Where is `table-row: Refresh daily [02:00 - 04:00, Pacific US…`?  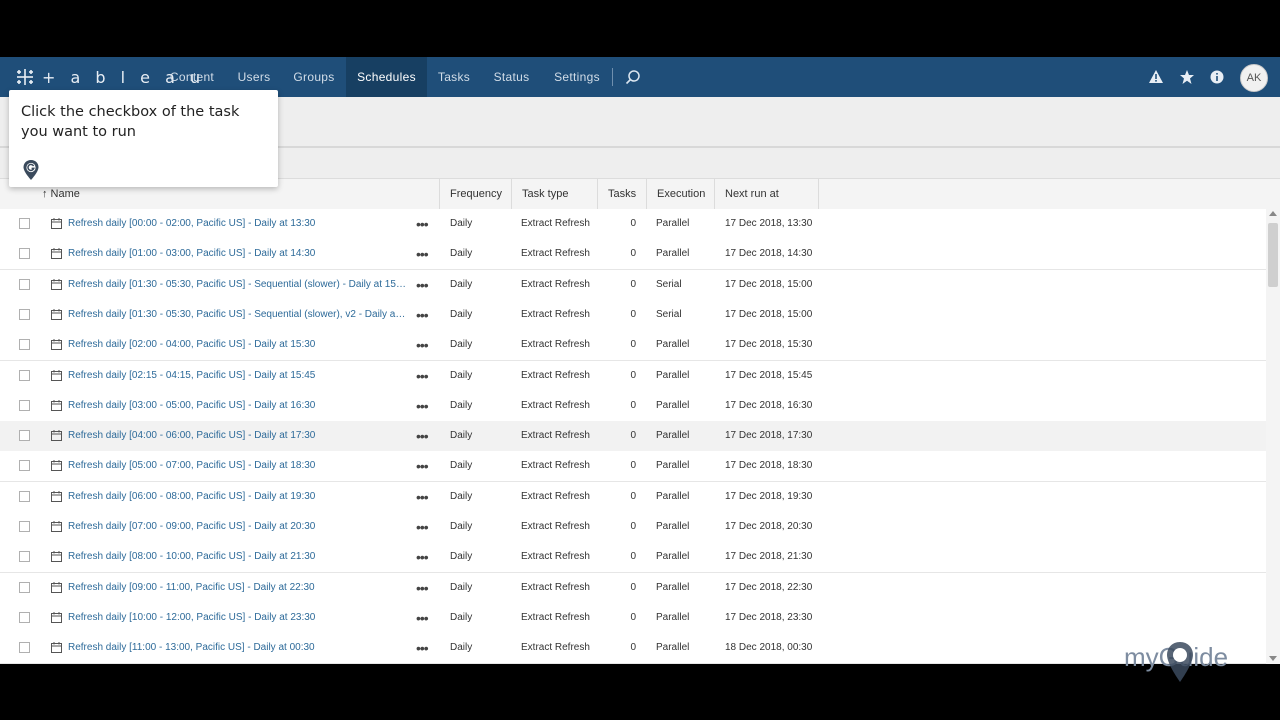 table-row: Refresh daily [02:00 - 04:00, Pacific US… is located at coordinates (633, 346).